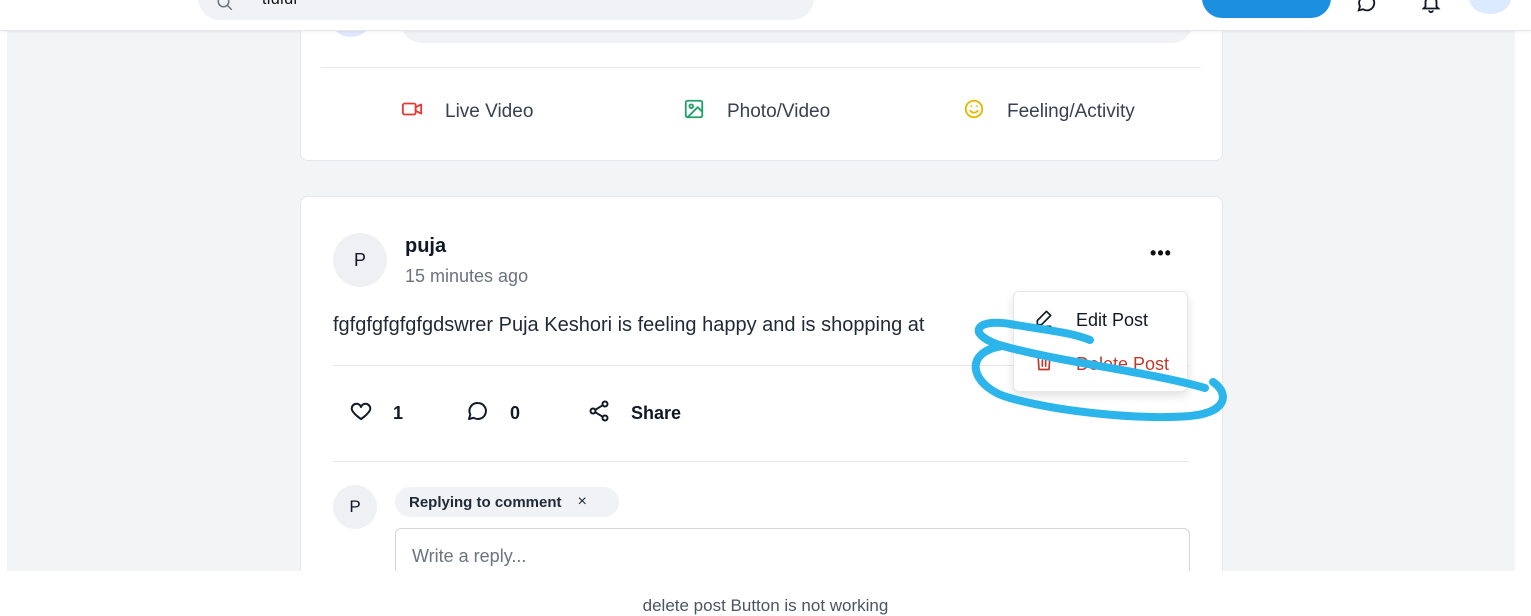  What do you see at coordinates (488, 413) in the screenshot?
I see `comment-icon` at bounding box center [488, 413].